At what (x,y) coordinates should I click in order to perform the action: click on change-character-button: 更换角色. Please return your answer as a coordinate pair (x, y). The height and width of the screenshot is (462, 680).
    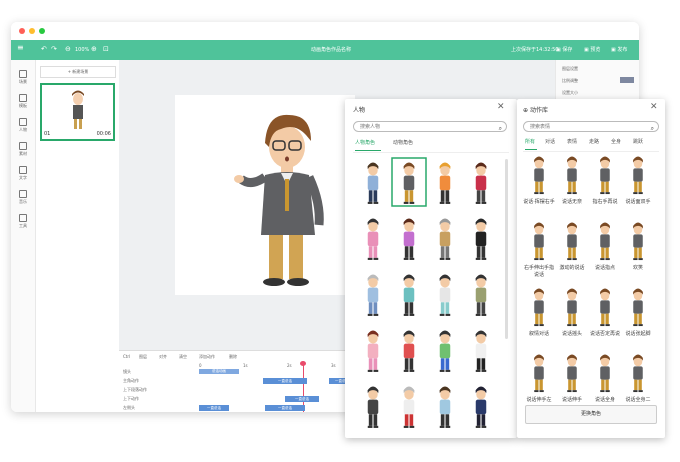
    Looking at the image, I should click on (591, 414).